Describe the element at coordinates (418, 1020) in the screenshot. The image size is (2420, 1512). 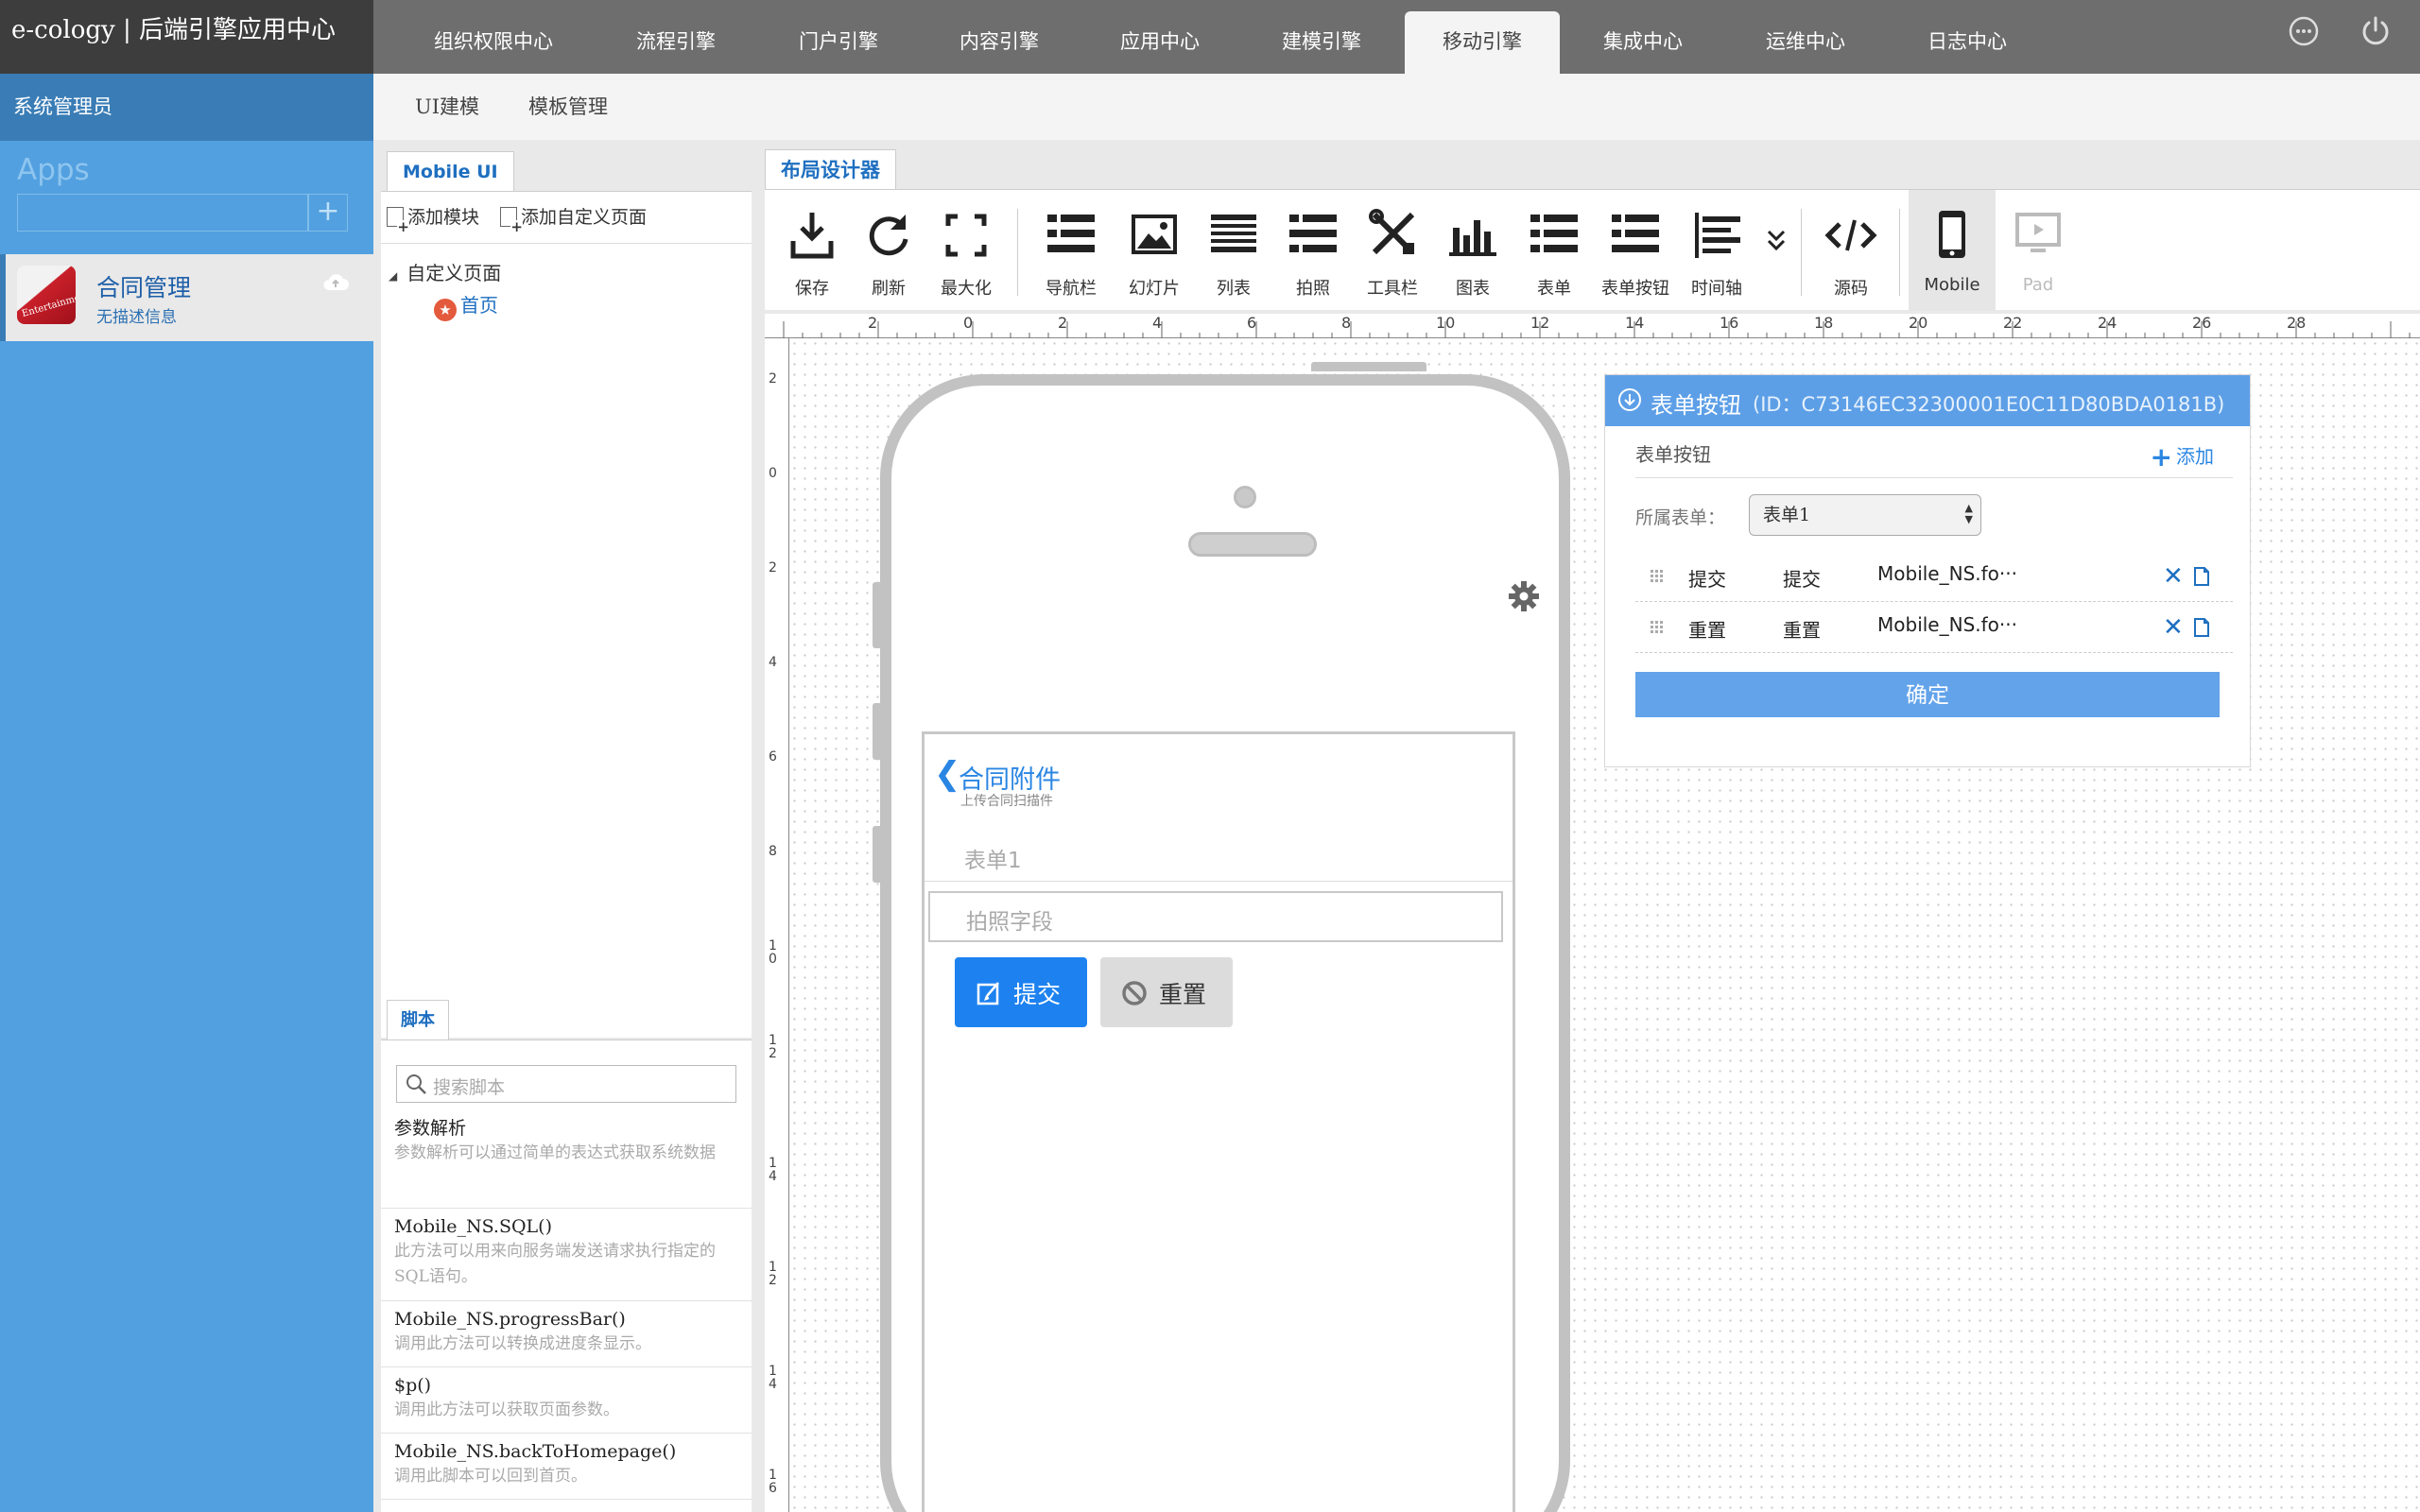
I see `tab-script: 脚本` at that location.